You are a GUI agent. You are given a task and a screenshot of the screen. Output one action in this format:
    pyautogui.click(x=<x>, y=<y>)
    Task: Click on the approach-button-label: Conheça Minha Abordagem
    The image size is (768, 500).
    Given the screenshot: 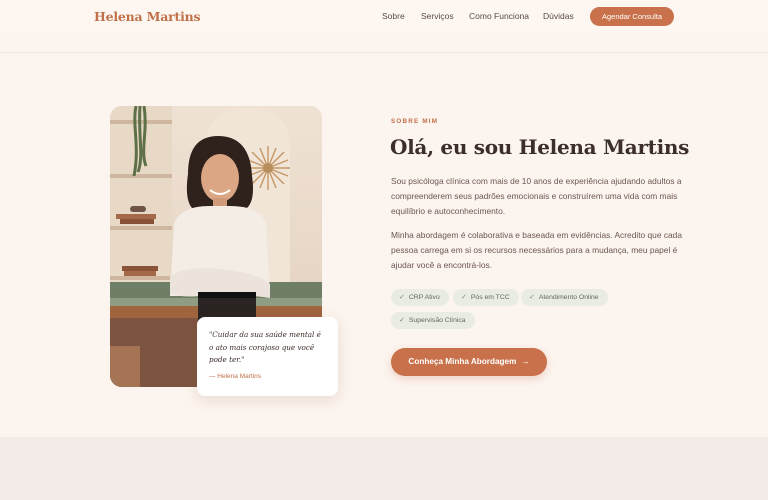 What is the action you would take?
    pyautogui.click(x=462, y=361)
    